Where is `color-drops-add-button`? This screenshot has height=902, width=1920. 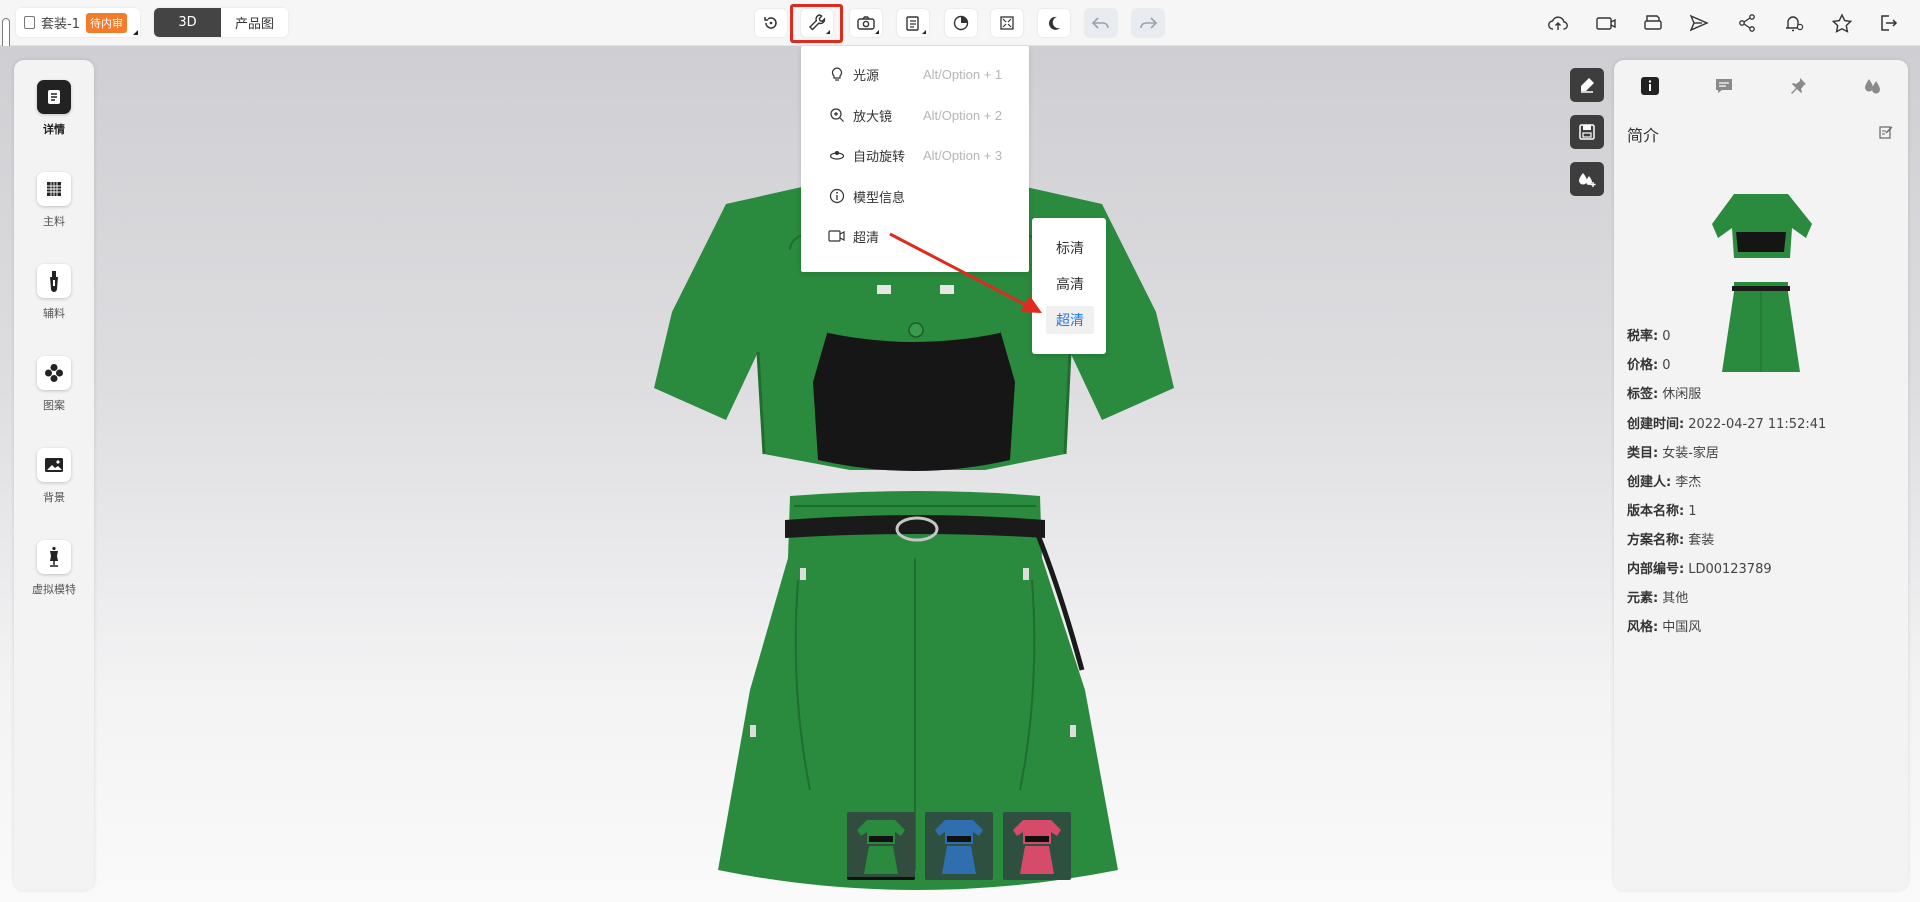 color-drops-add-button is located at coordinates (1587, 179).